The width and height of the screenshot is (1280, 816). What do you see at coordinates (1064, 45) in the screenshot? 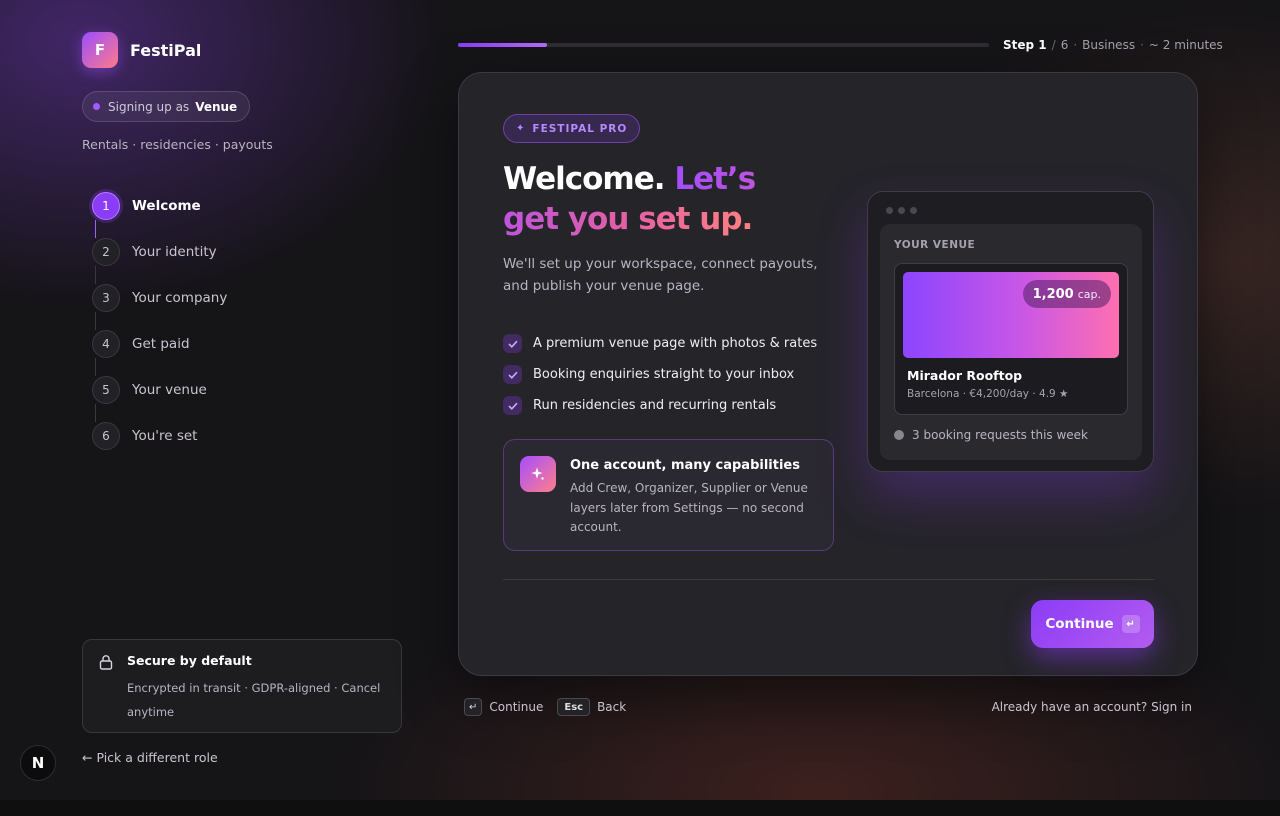
I see `progress-total: 6` at bounding box center [1064, 45].